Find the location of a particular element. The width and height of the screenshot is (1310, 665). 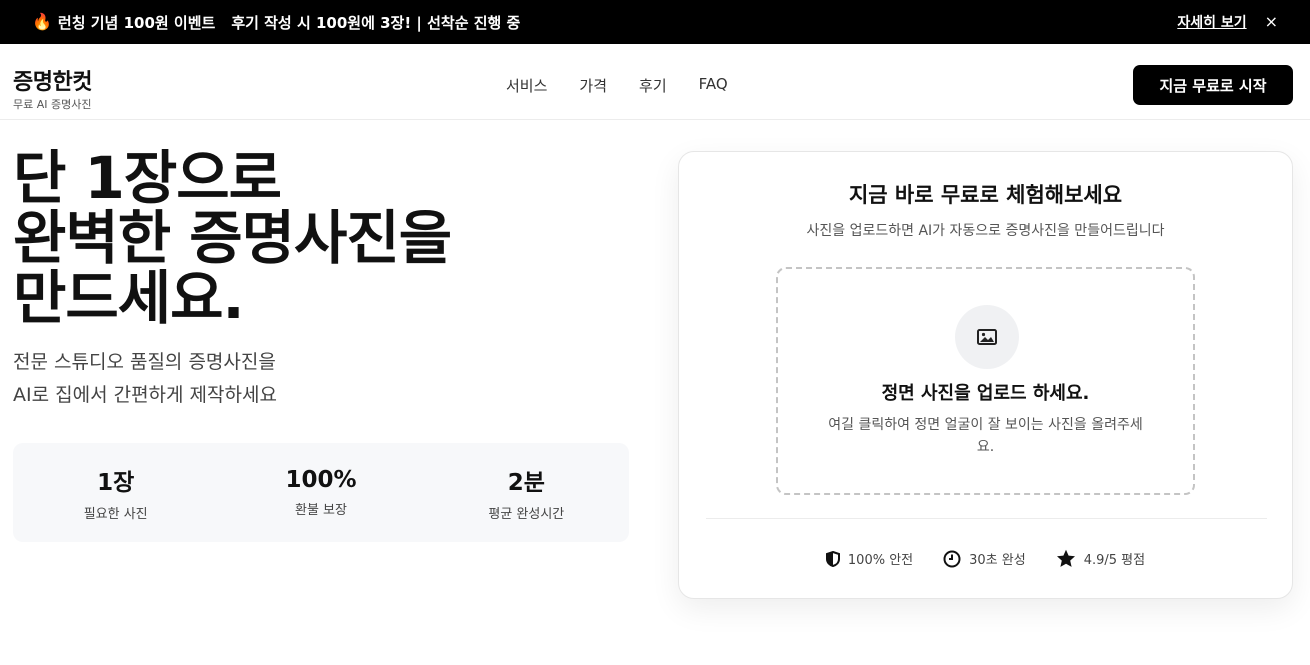

hero-title-line: 만드세요. is located at coordinates (128, 298).